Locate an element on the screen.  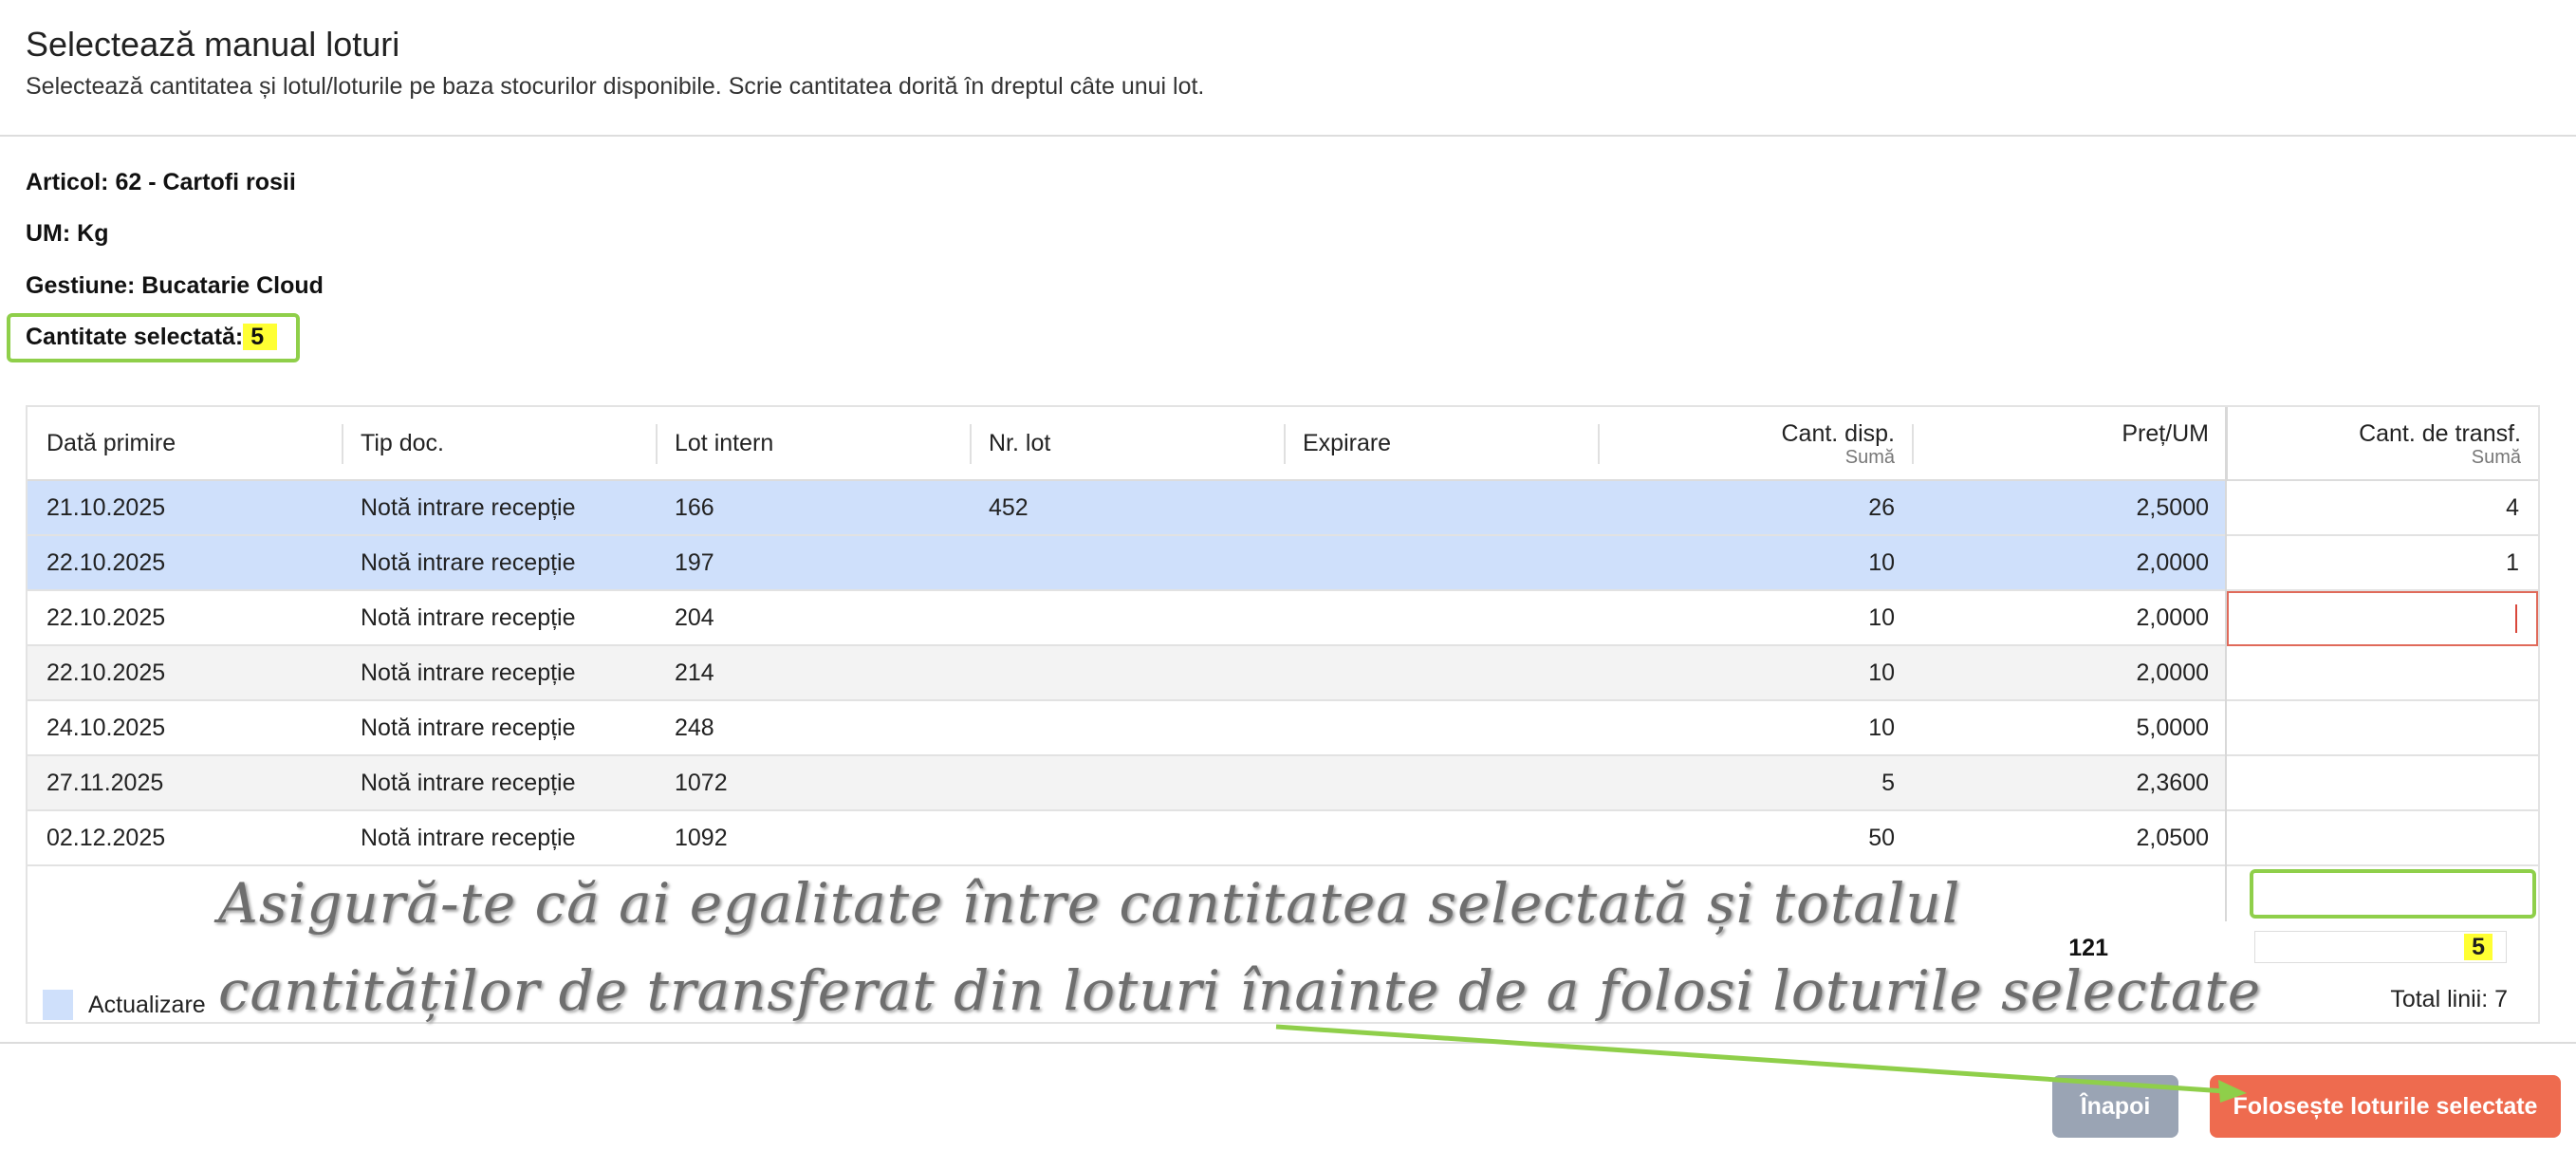
col-data-primire: Dată primire is located at coordinates (193, 444).